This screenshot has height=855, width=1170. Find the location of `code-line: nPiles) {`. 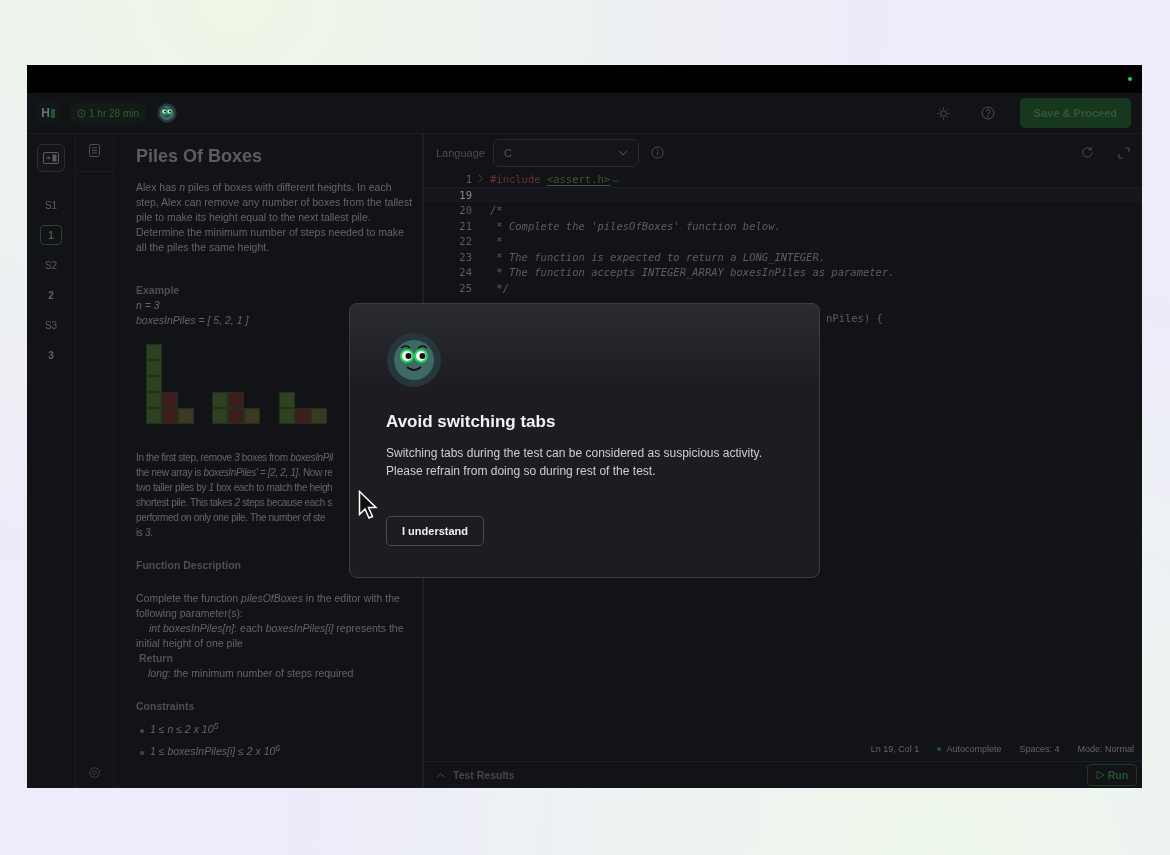

code-line: nPiles) { is located at coordinates (854, 318).